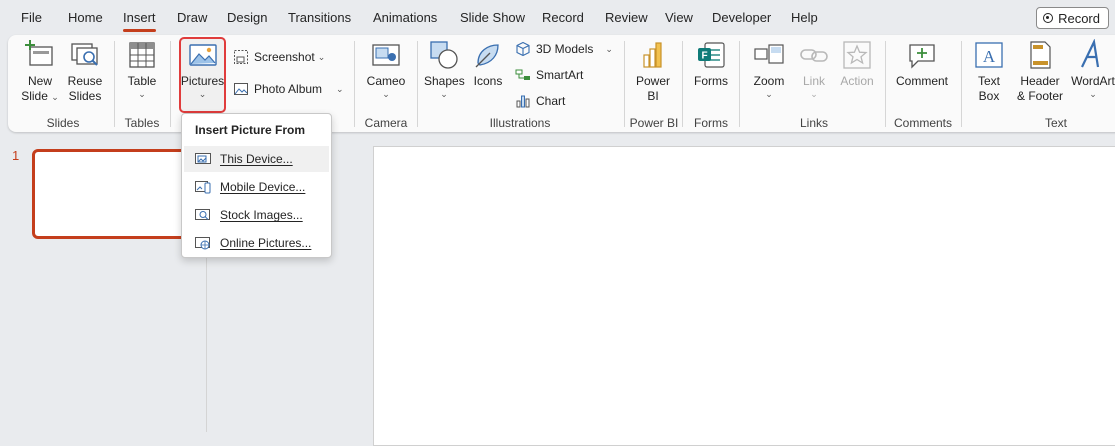 The image size is (1115, 446). I want to click on this-device-icon, so click(203, 158).